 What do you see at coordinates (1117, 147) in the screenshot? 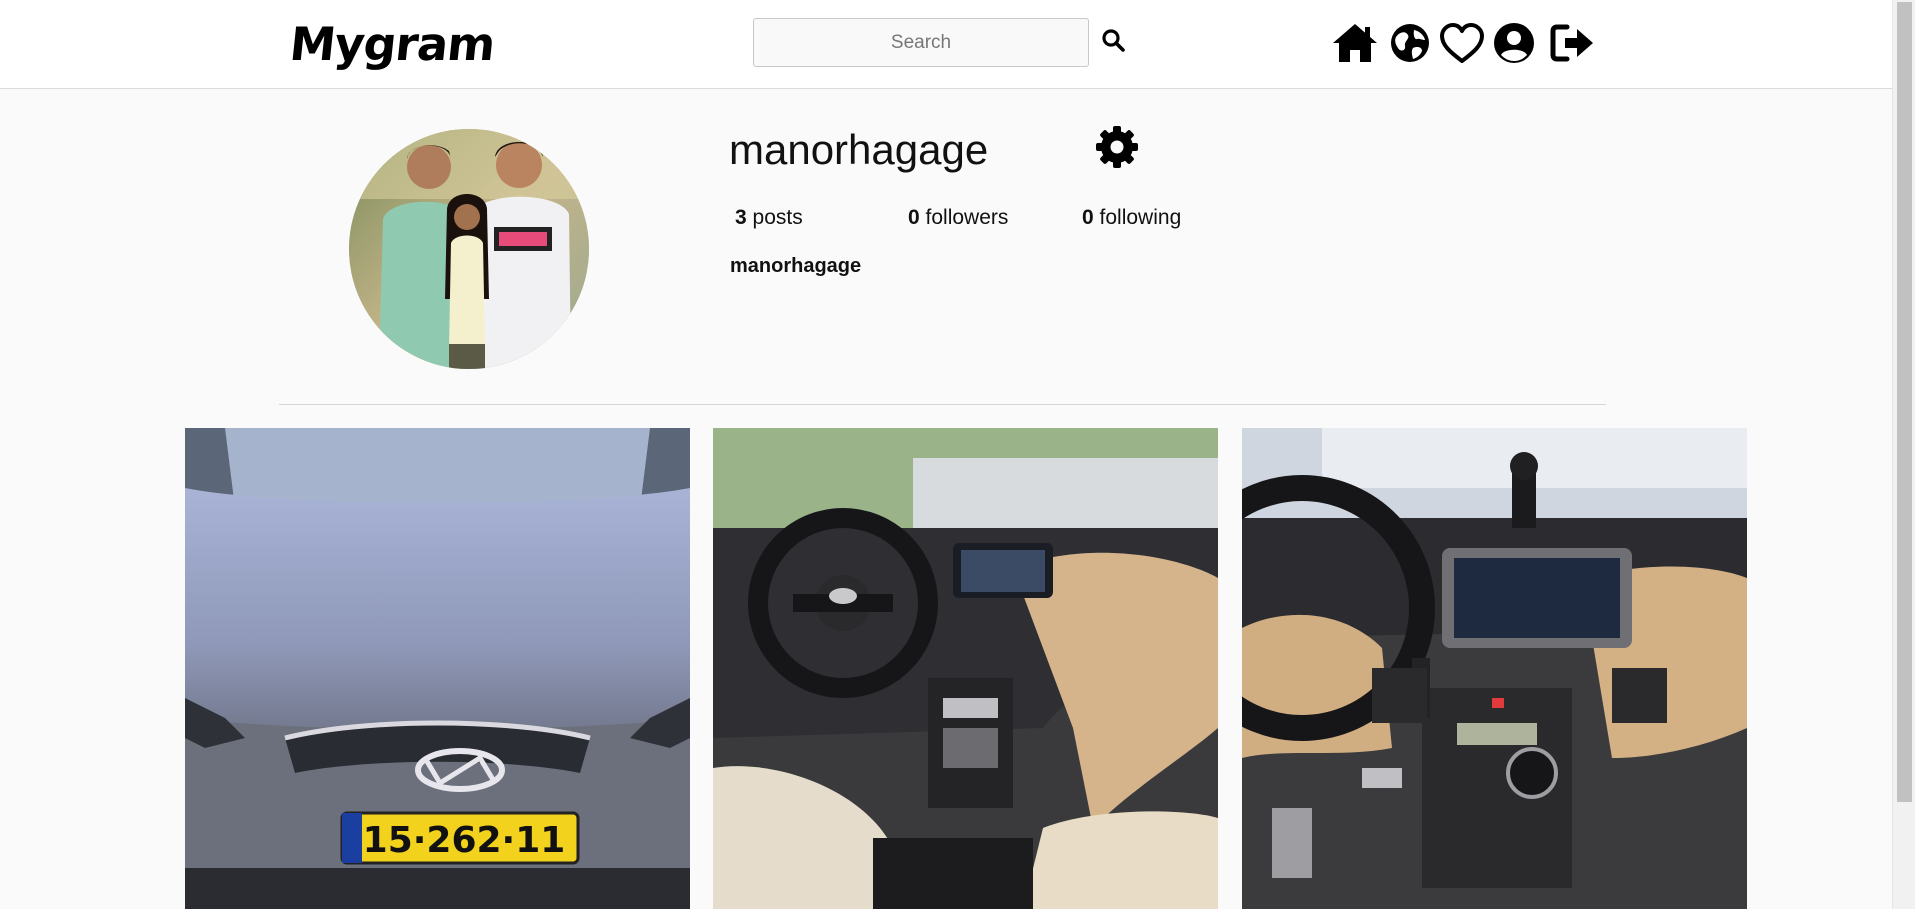
I see `settings-gear-icon` at bounding box center [1117, 147].